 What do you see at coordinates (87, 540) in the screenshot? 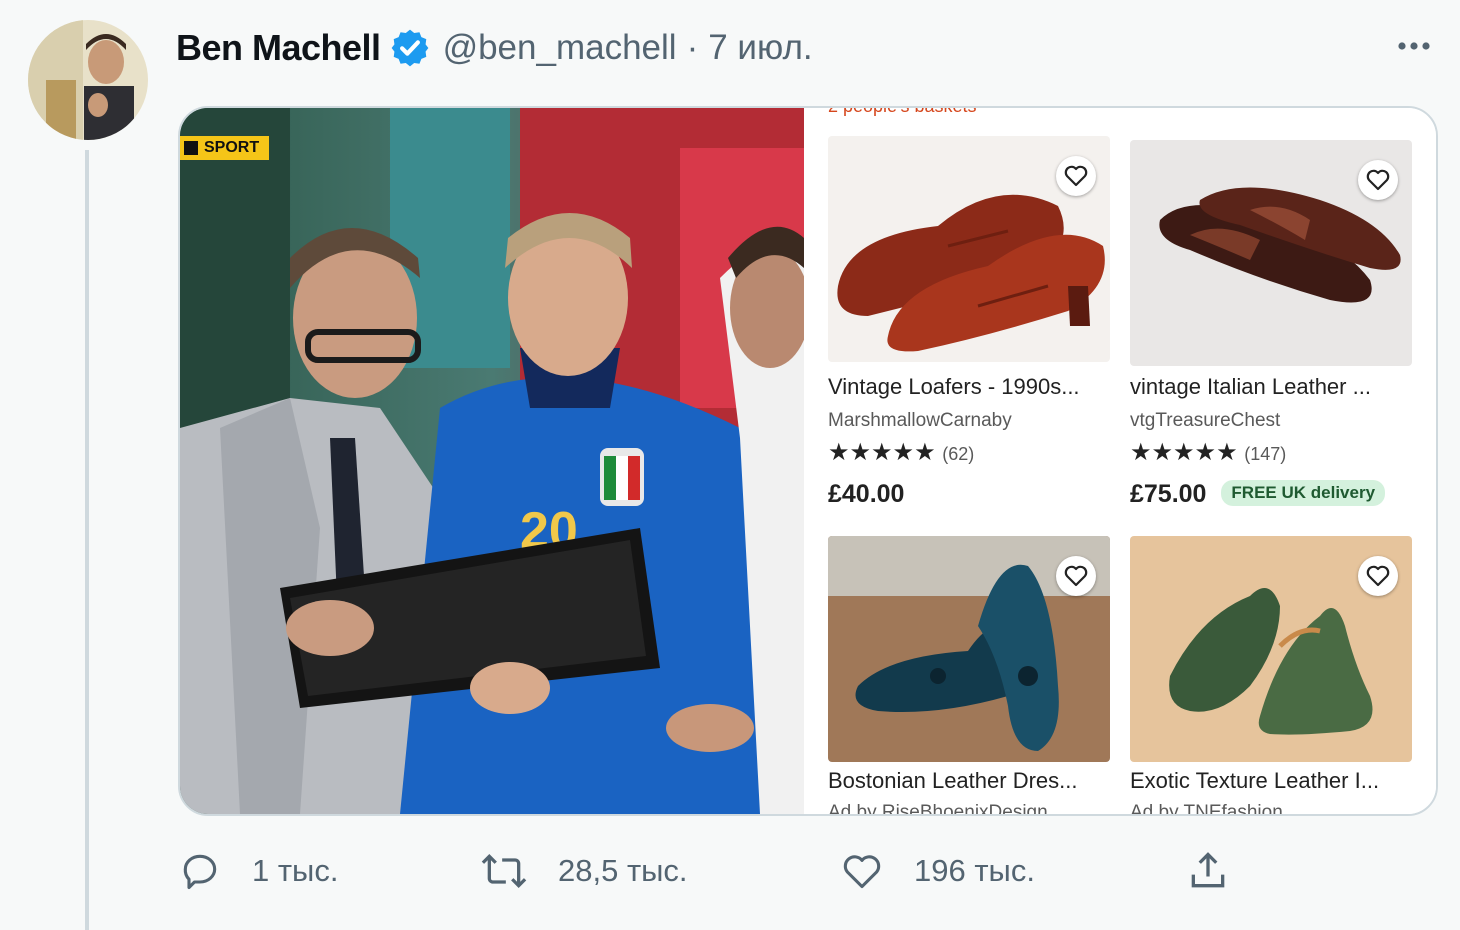
I see `thread-line` at bounding box center [87, 540].